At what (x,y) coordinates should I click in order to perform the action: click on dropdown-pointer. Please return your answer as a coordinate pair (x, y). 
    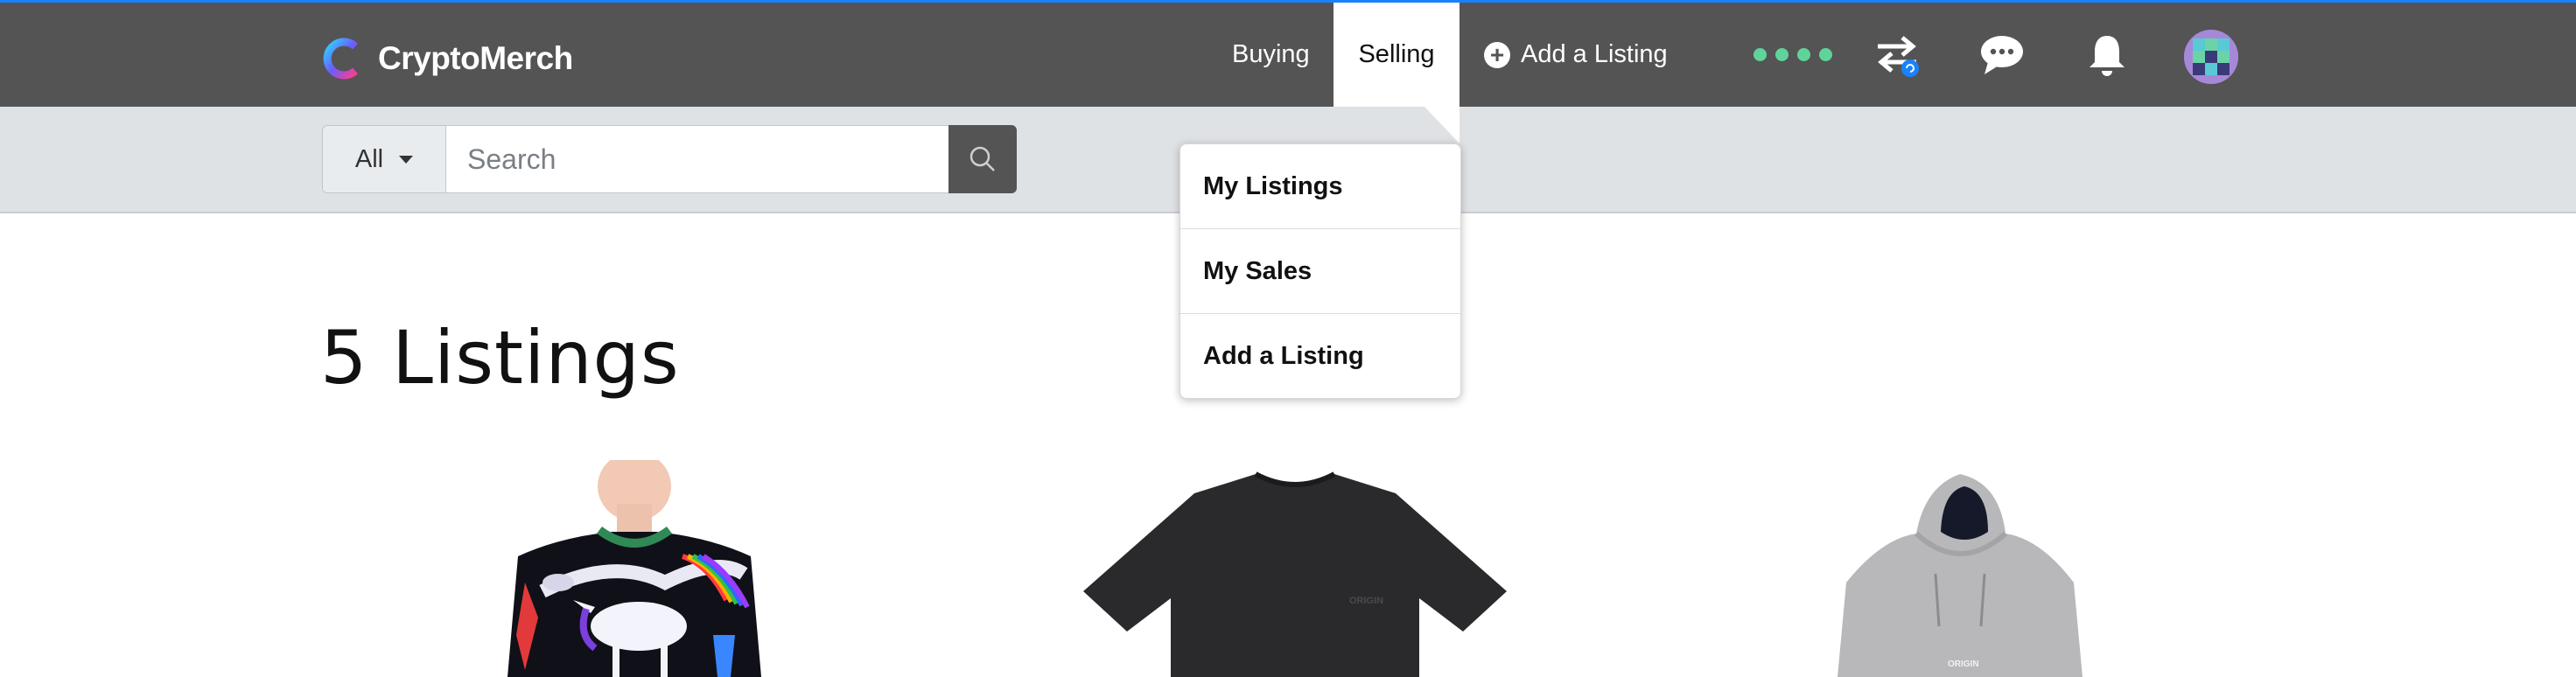
    Looking at the image, I should click on (1442, 125).